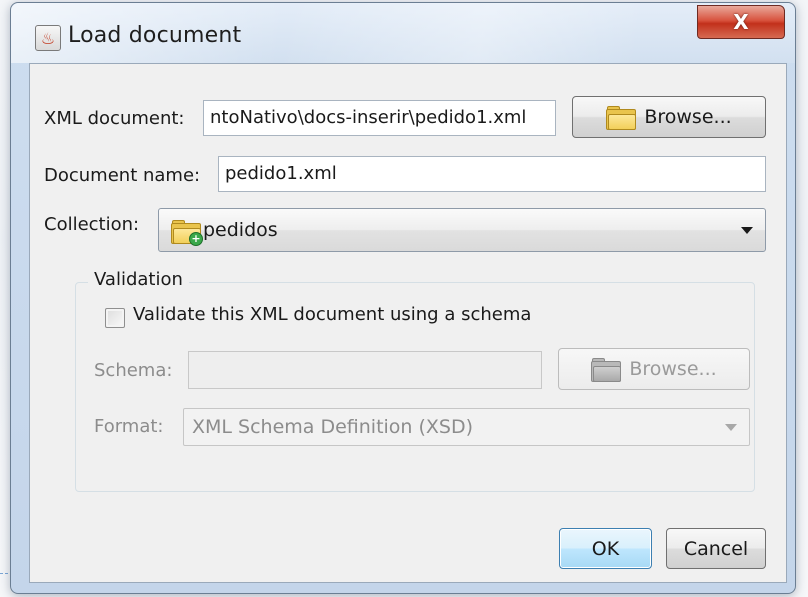  I want to click on ok-button: OK, so click(605, 548).